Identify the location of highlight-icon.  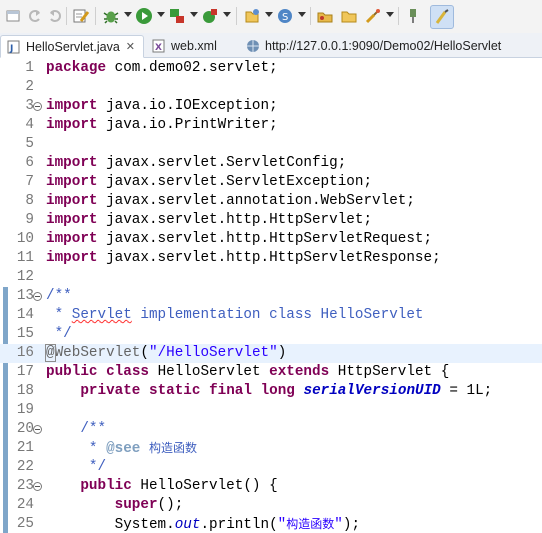
(442, 17).